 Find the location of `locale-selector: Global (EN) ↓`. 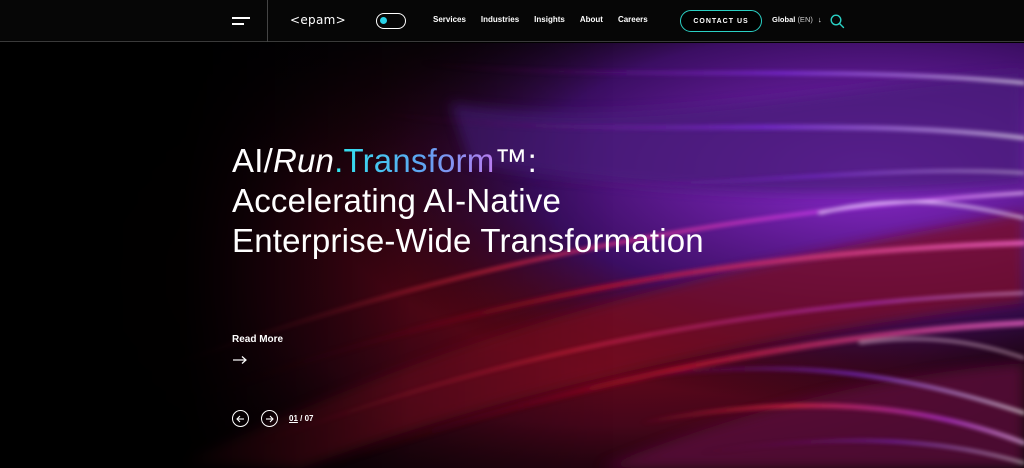

locale-selector: Global (EN) ↓ is located at coordinates (797, 19).